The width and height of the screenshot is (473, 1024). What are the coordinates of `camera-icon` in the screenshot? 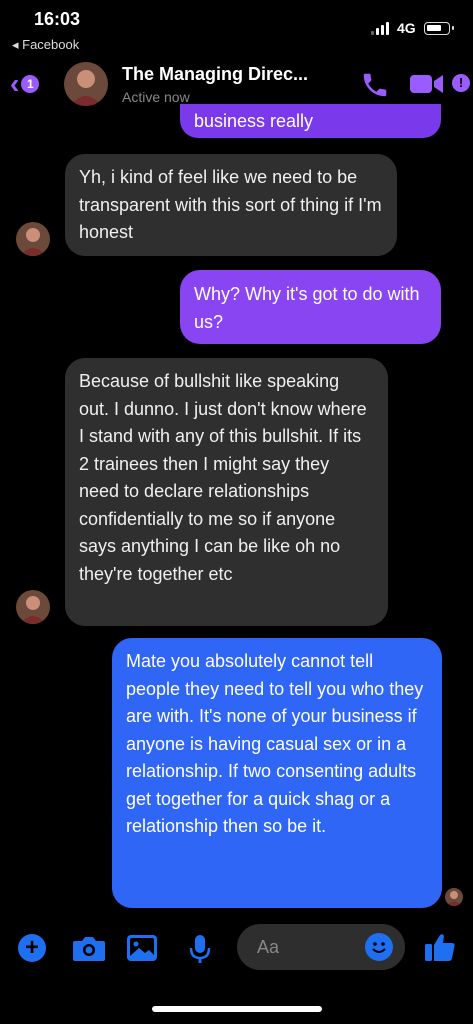 It's located at (89, 948).